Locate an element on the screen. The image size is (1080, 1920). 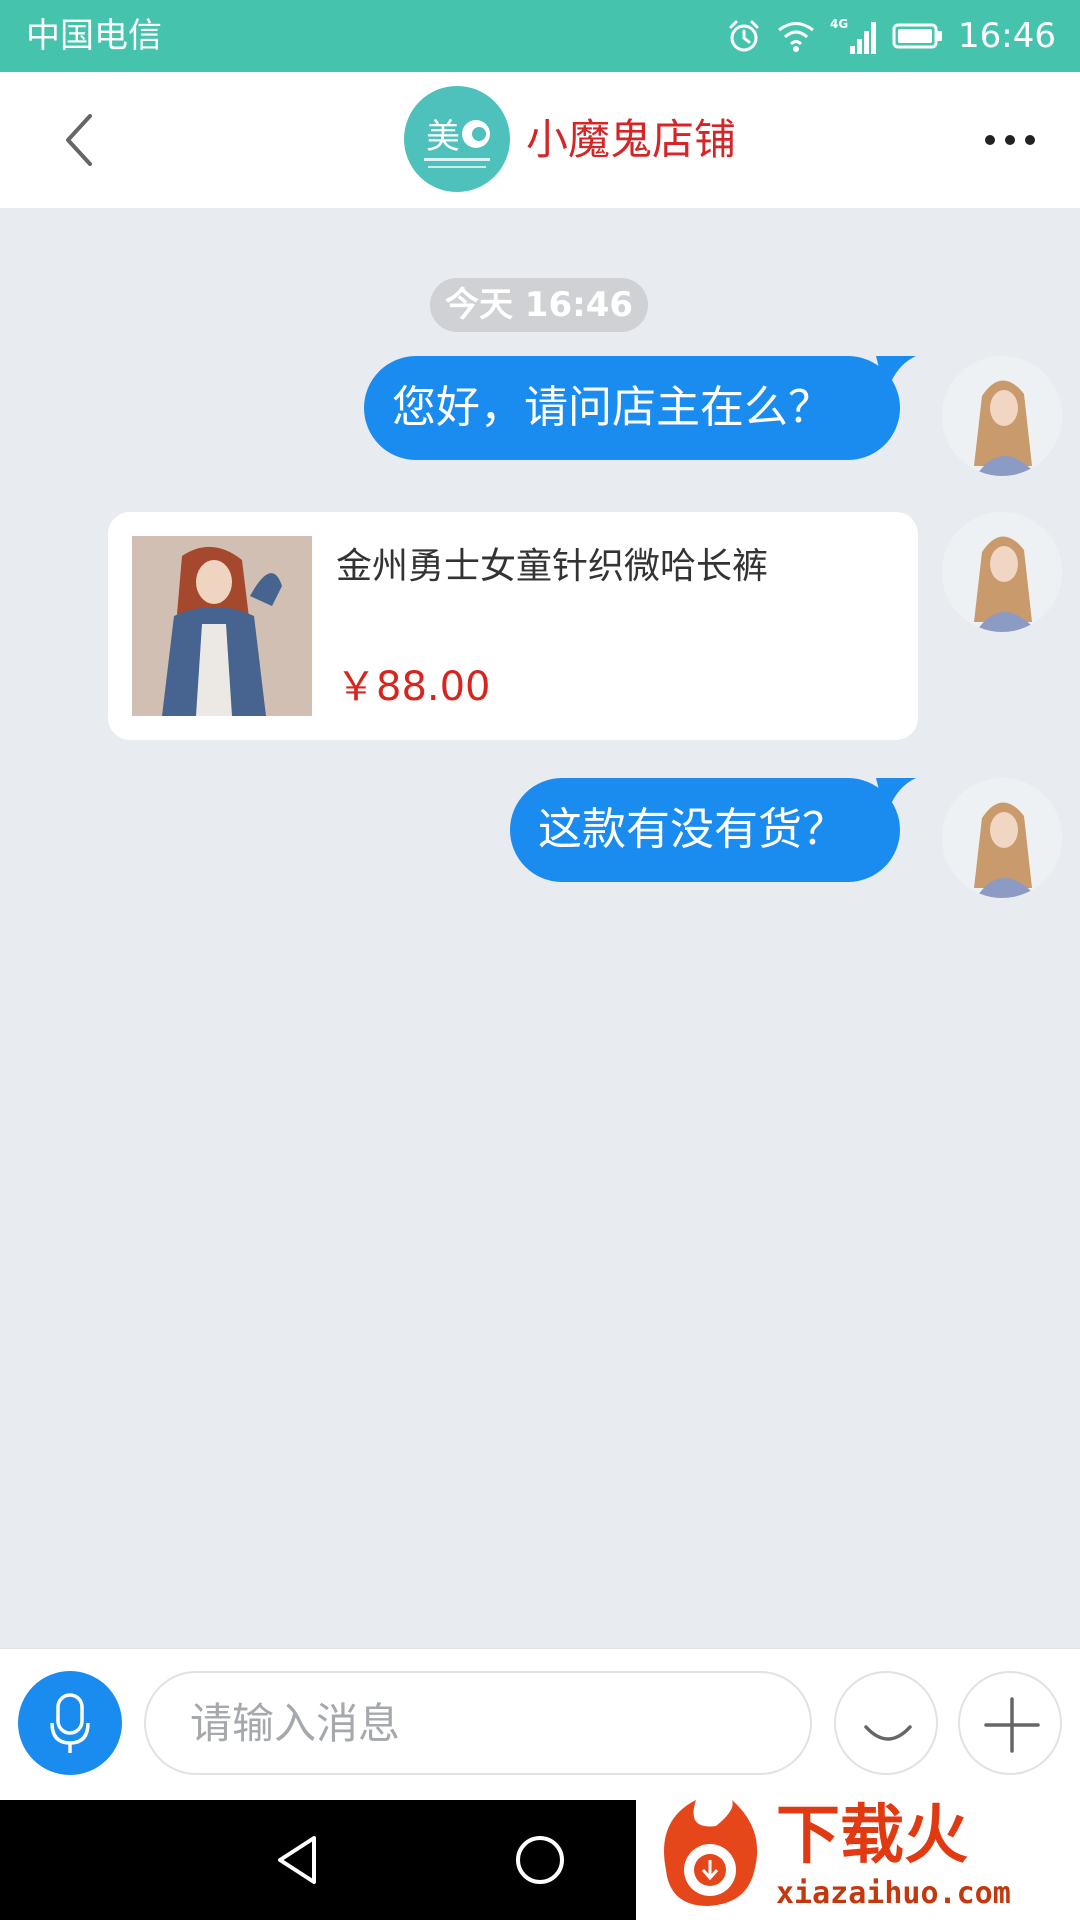
chat-header: 美 小魔鬼店铺 is located at coordinates (540, 140).